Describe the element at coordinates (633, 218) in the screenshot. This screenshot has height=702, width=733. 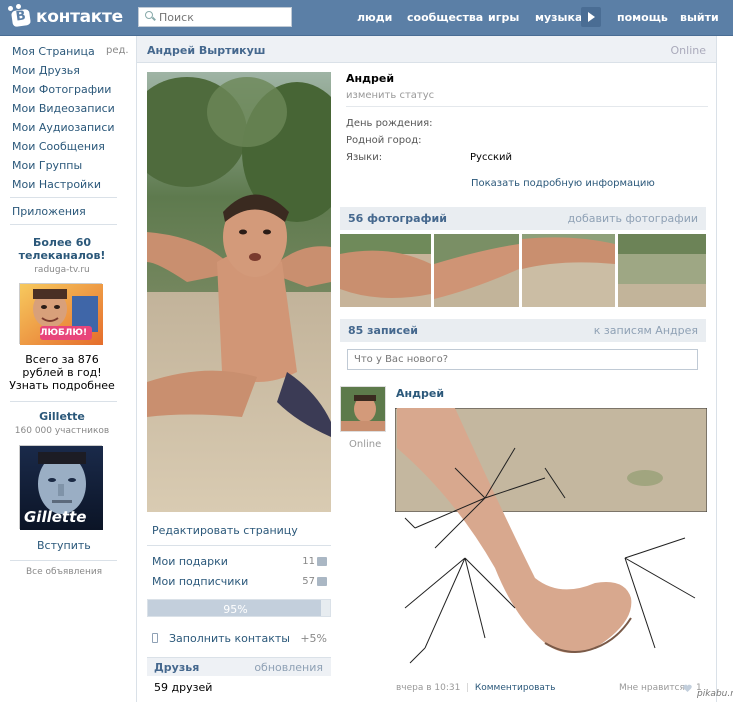
I see `add-photos-link: добавить фотографии` at that location.